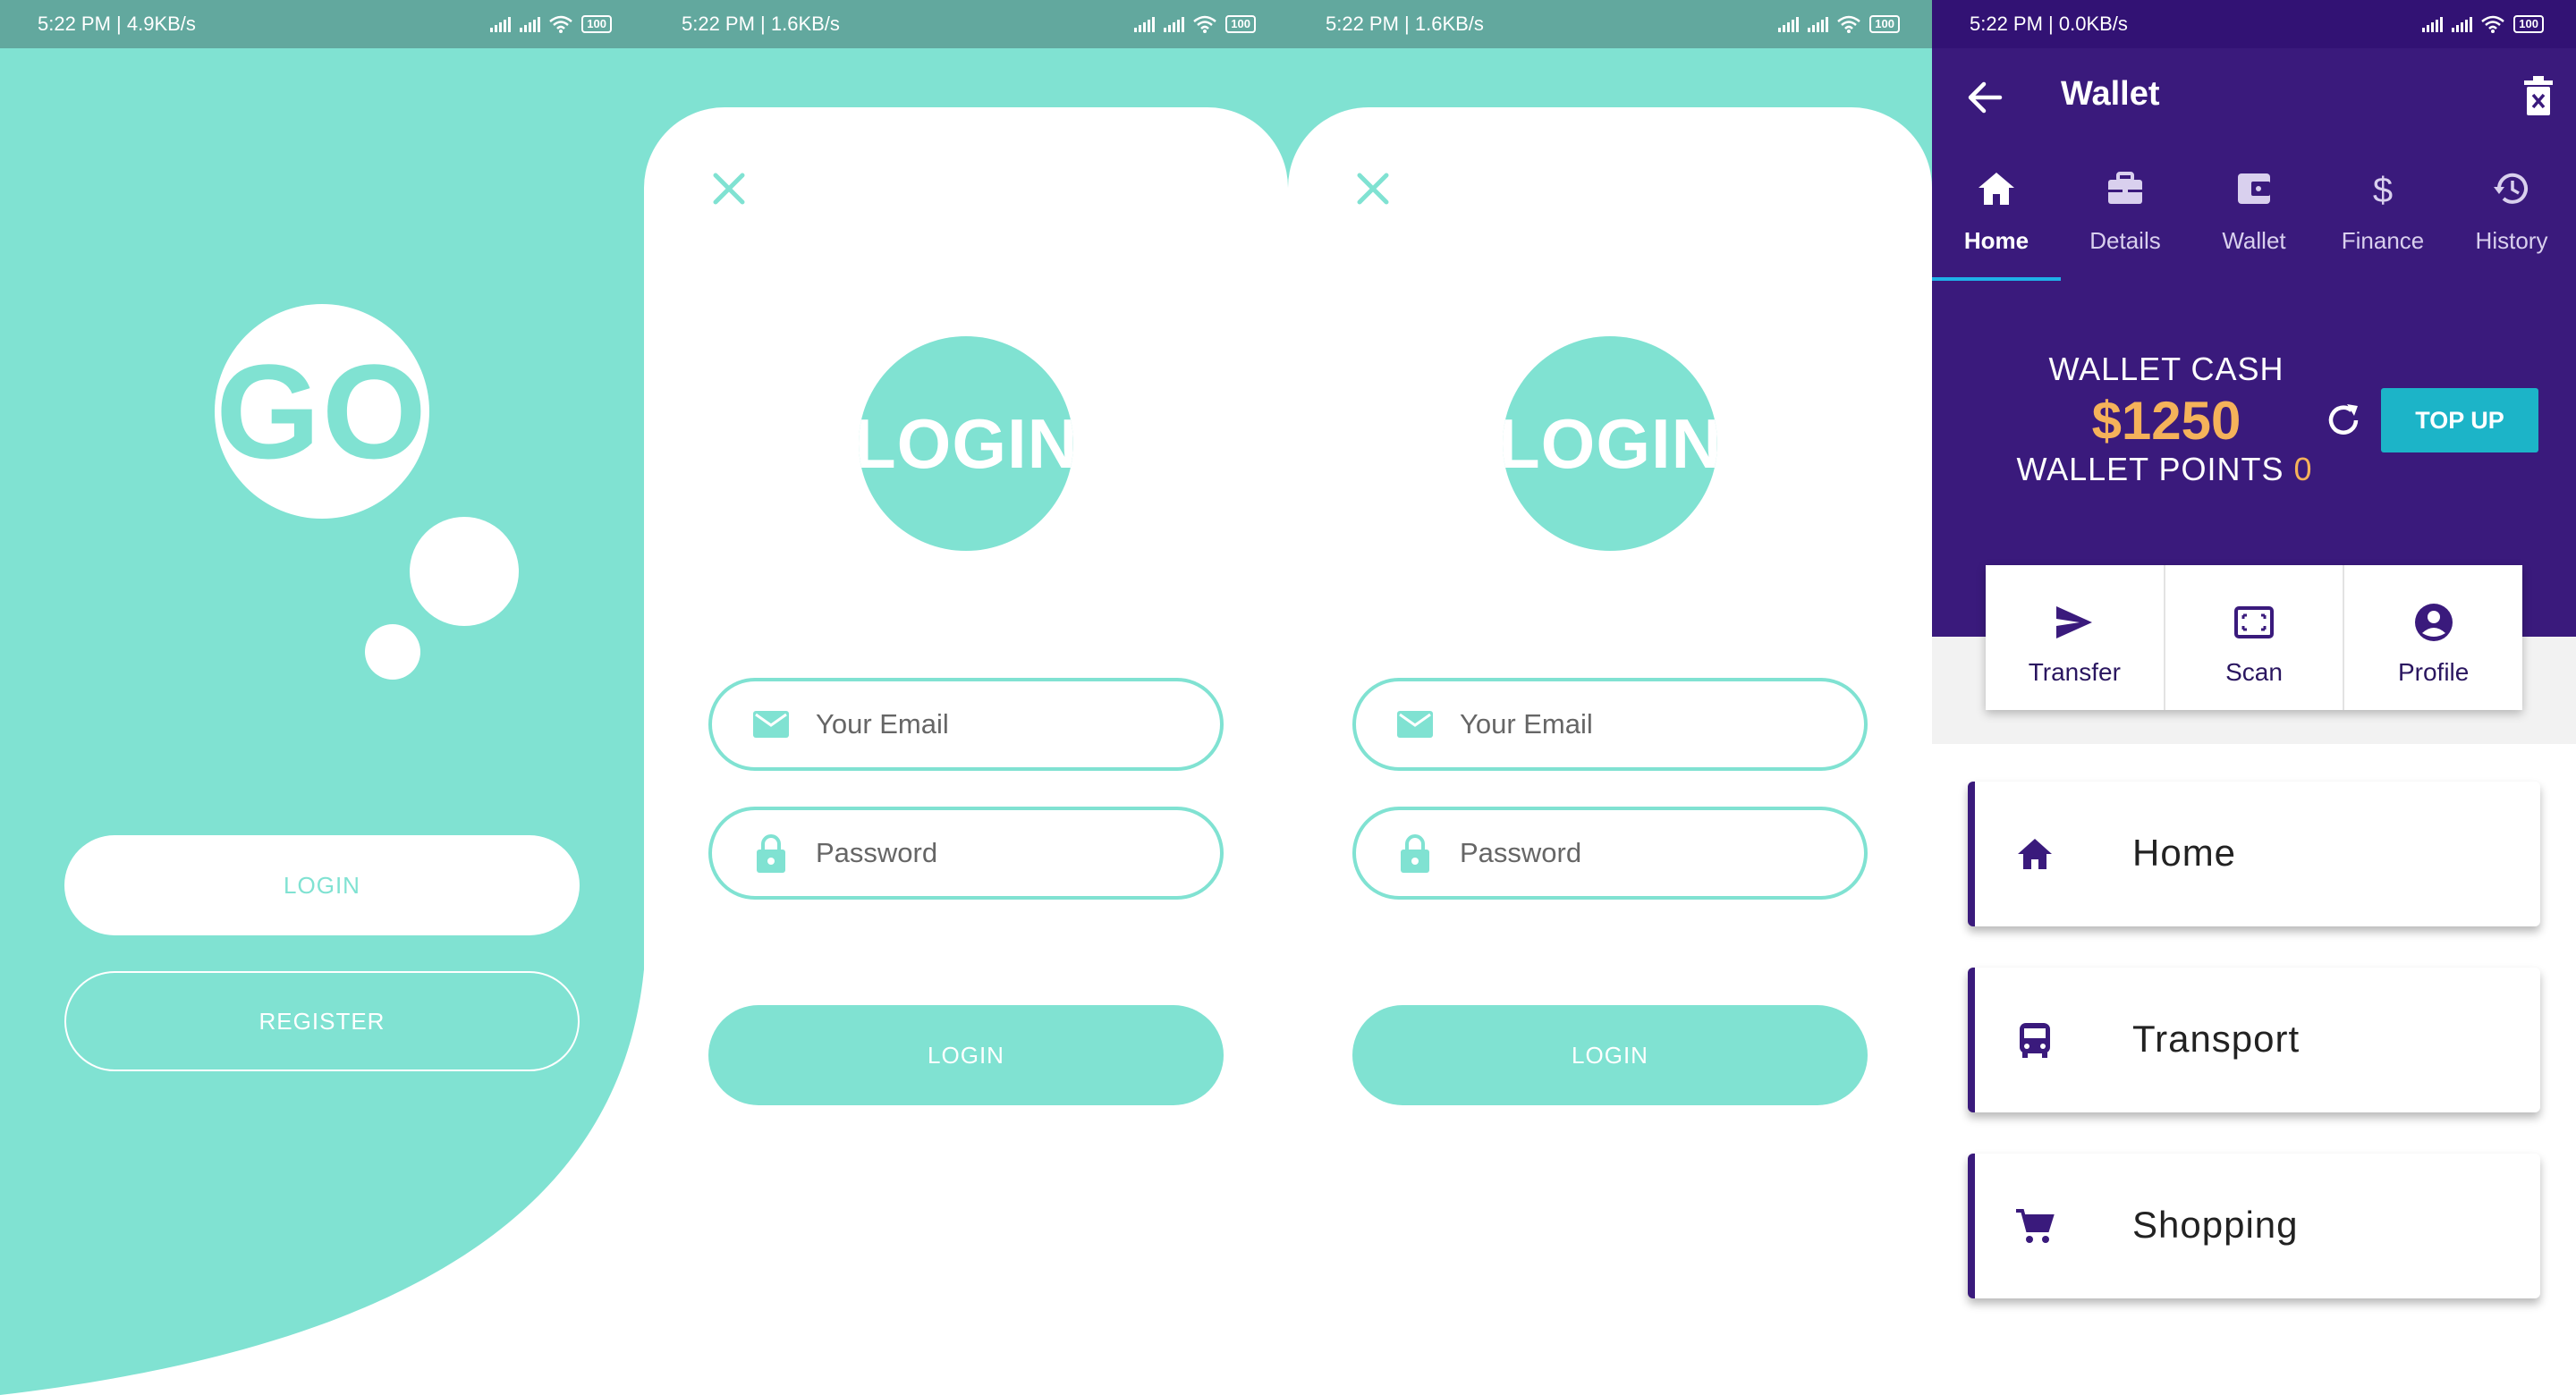 Image resolution: width=2576 pixels, height=1395 pixels. I want to click on profile-icon, so click(2433, 622).